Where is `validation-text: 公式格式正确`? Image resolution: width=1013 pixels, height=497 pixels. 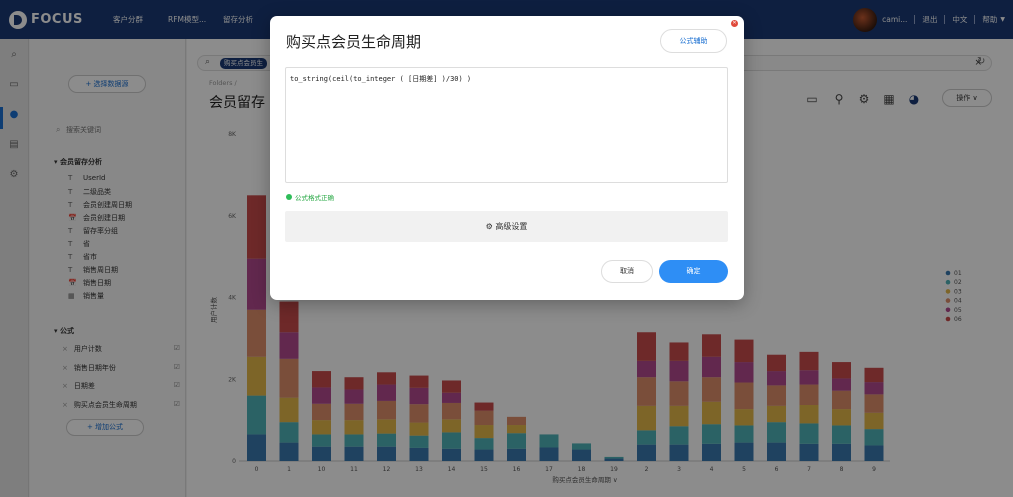
validation-text: 公式格式正确 is located at coordinates (314, 198).